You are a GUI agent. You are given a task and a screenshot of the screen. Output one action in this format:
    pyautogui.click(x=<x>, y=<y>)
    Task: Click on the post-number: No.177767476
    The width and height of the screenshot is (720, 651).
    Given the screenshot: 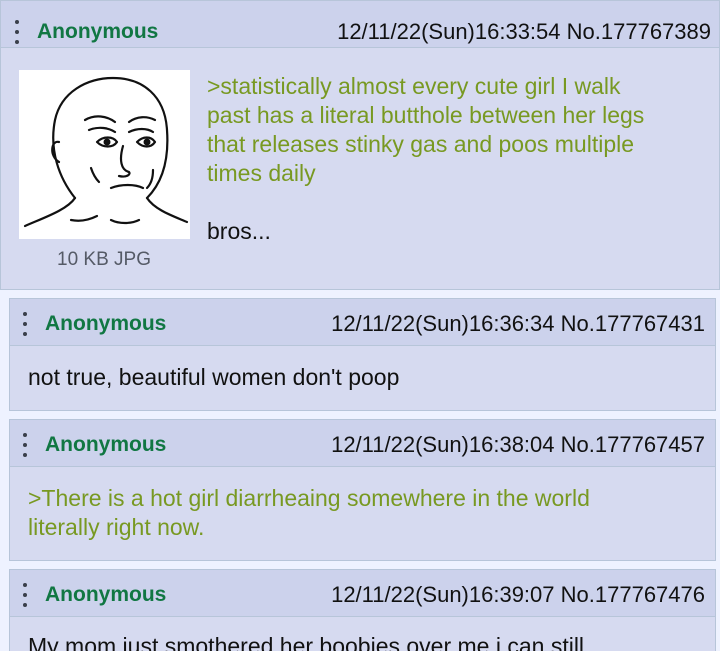 What is the action you would take?
    pyautogui.click(x=633, y=594)
    